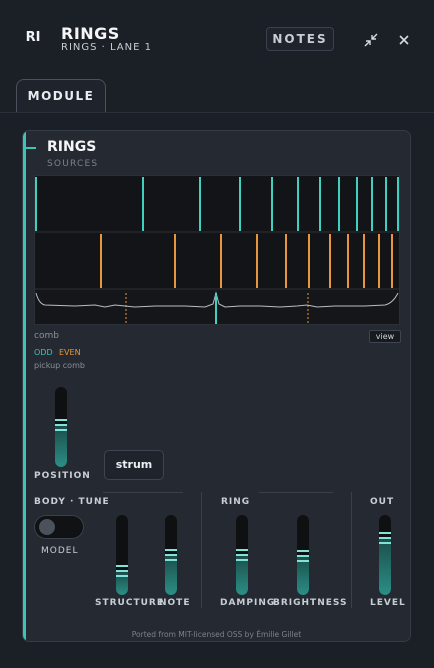  Describe the element at coordinates (59, 527) in the screenshot. I see `model-toggle` at that location.